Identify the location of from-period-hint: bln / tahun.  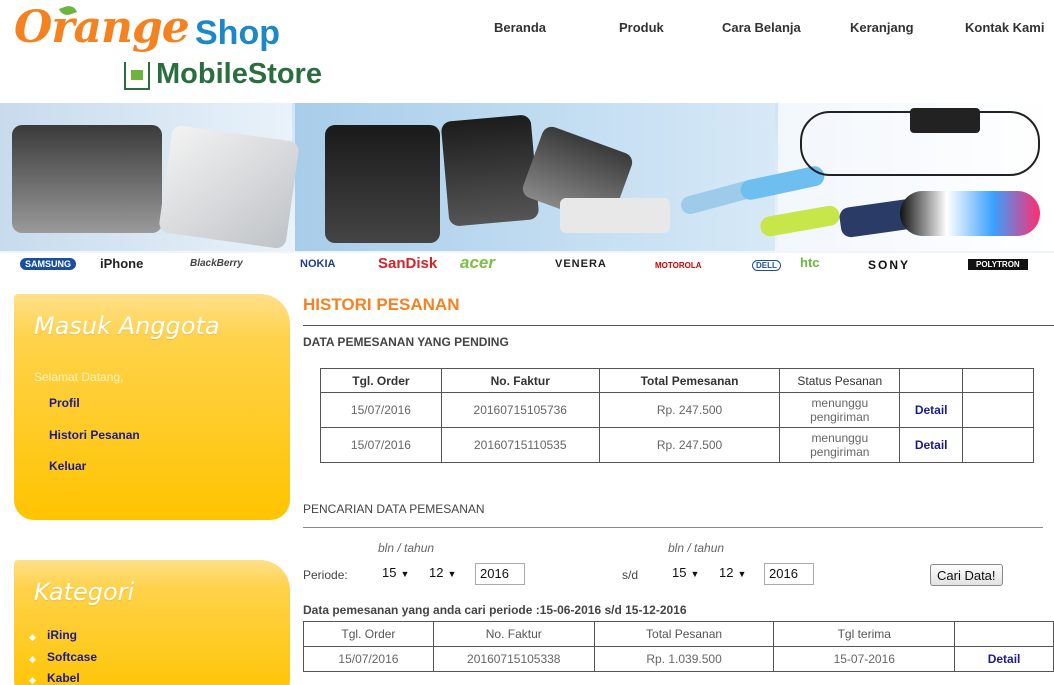
(406, 548).